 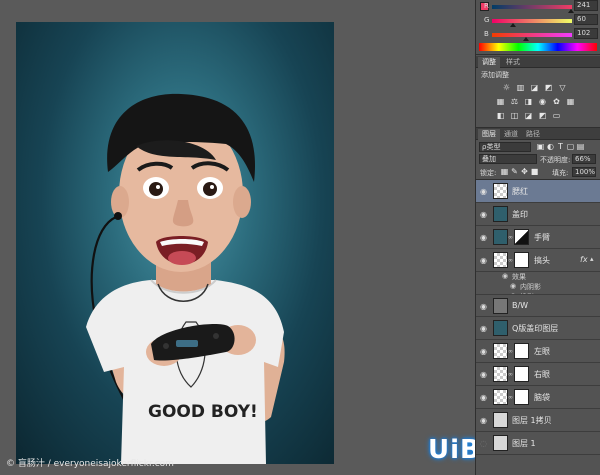 What do you see at coordinates (550, 146) in the screenshot?
I see `filter-adjustment-icon: ◐` at bounding box center [550, 146].